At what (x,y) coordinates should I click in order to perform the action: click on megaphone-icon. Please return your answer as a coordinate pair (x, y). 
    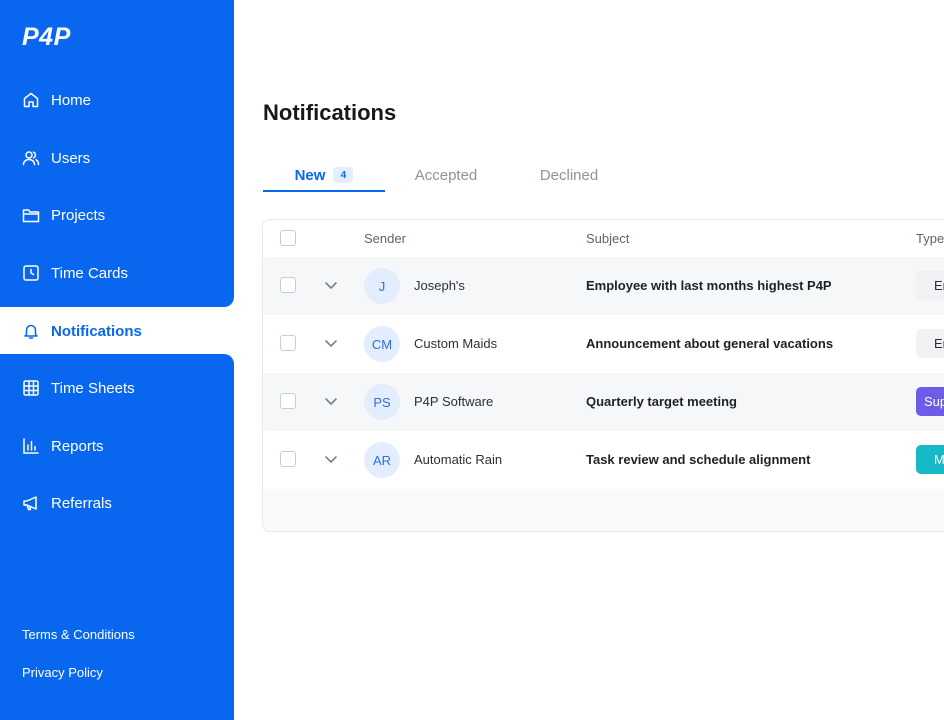
    Looking at the image, I should click on (31, 503).